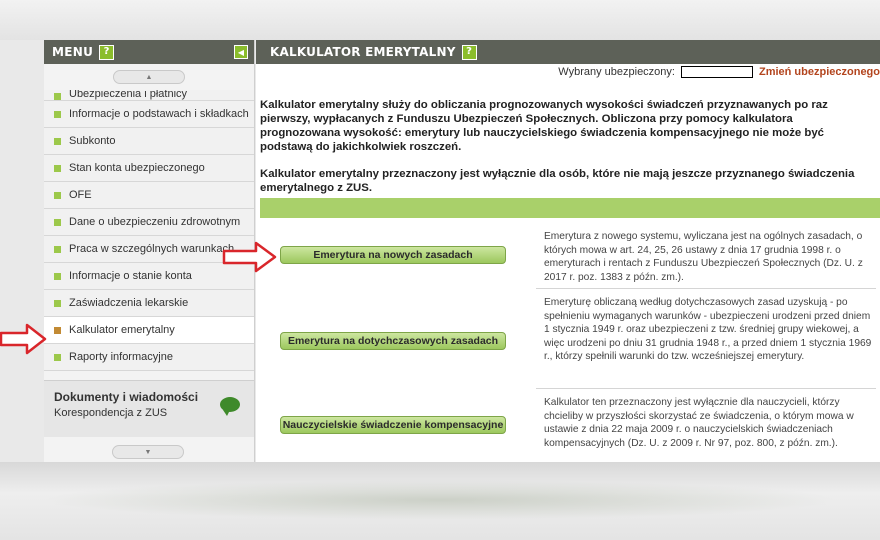 This screenshot has height=540, width=880. Describe the element at coordinates (148, 452) in the screenshot. I see `scroll-down-button: ▼` at that location.